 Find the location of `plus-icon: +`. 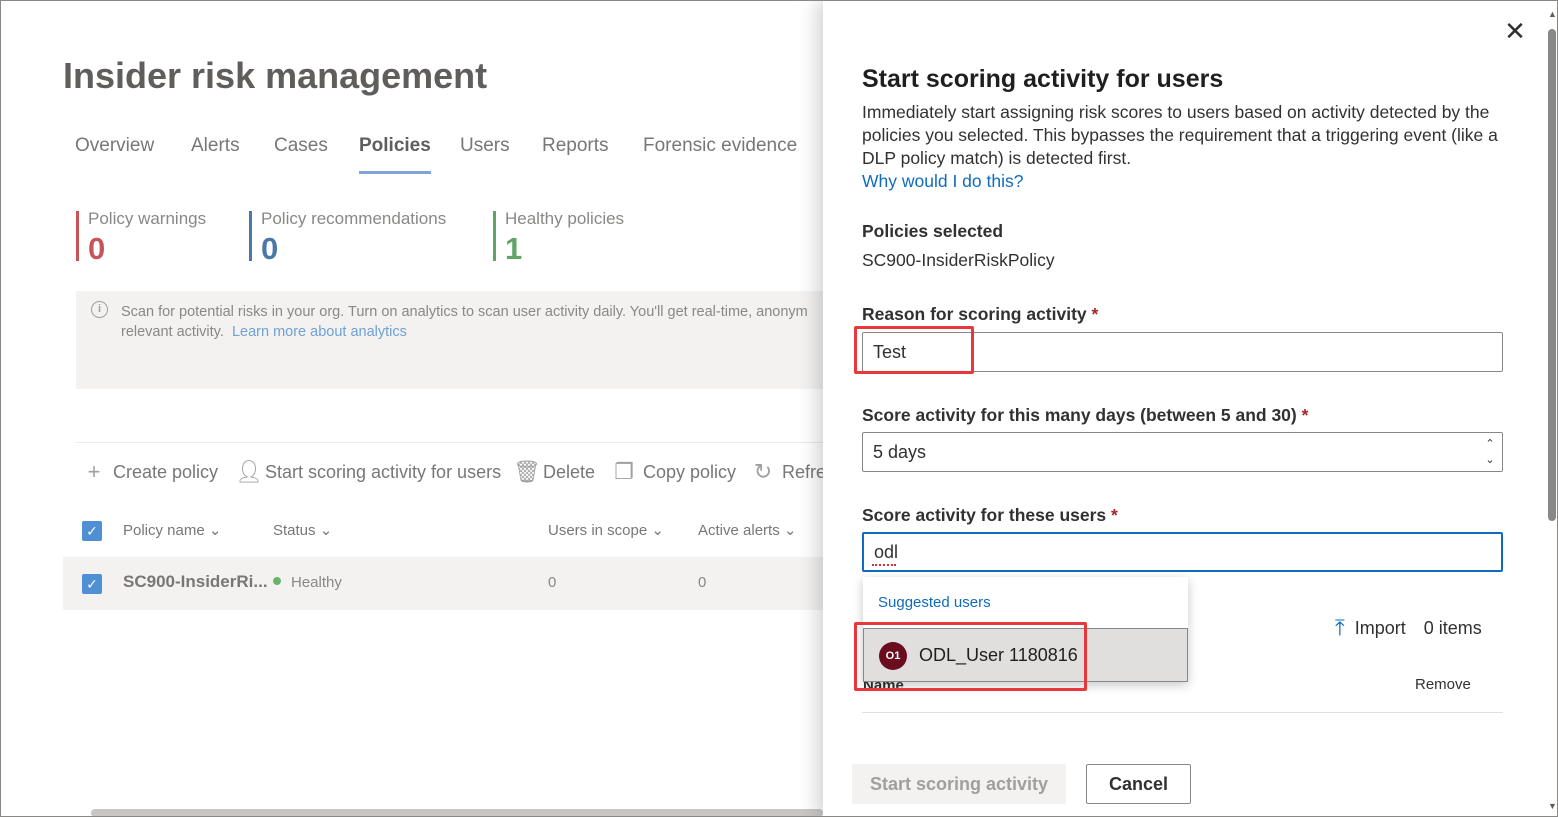

plus-icon: + is located at coordinates (94, 471).